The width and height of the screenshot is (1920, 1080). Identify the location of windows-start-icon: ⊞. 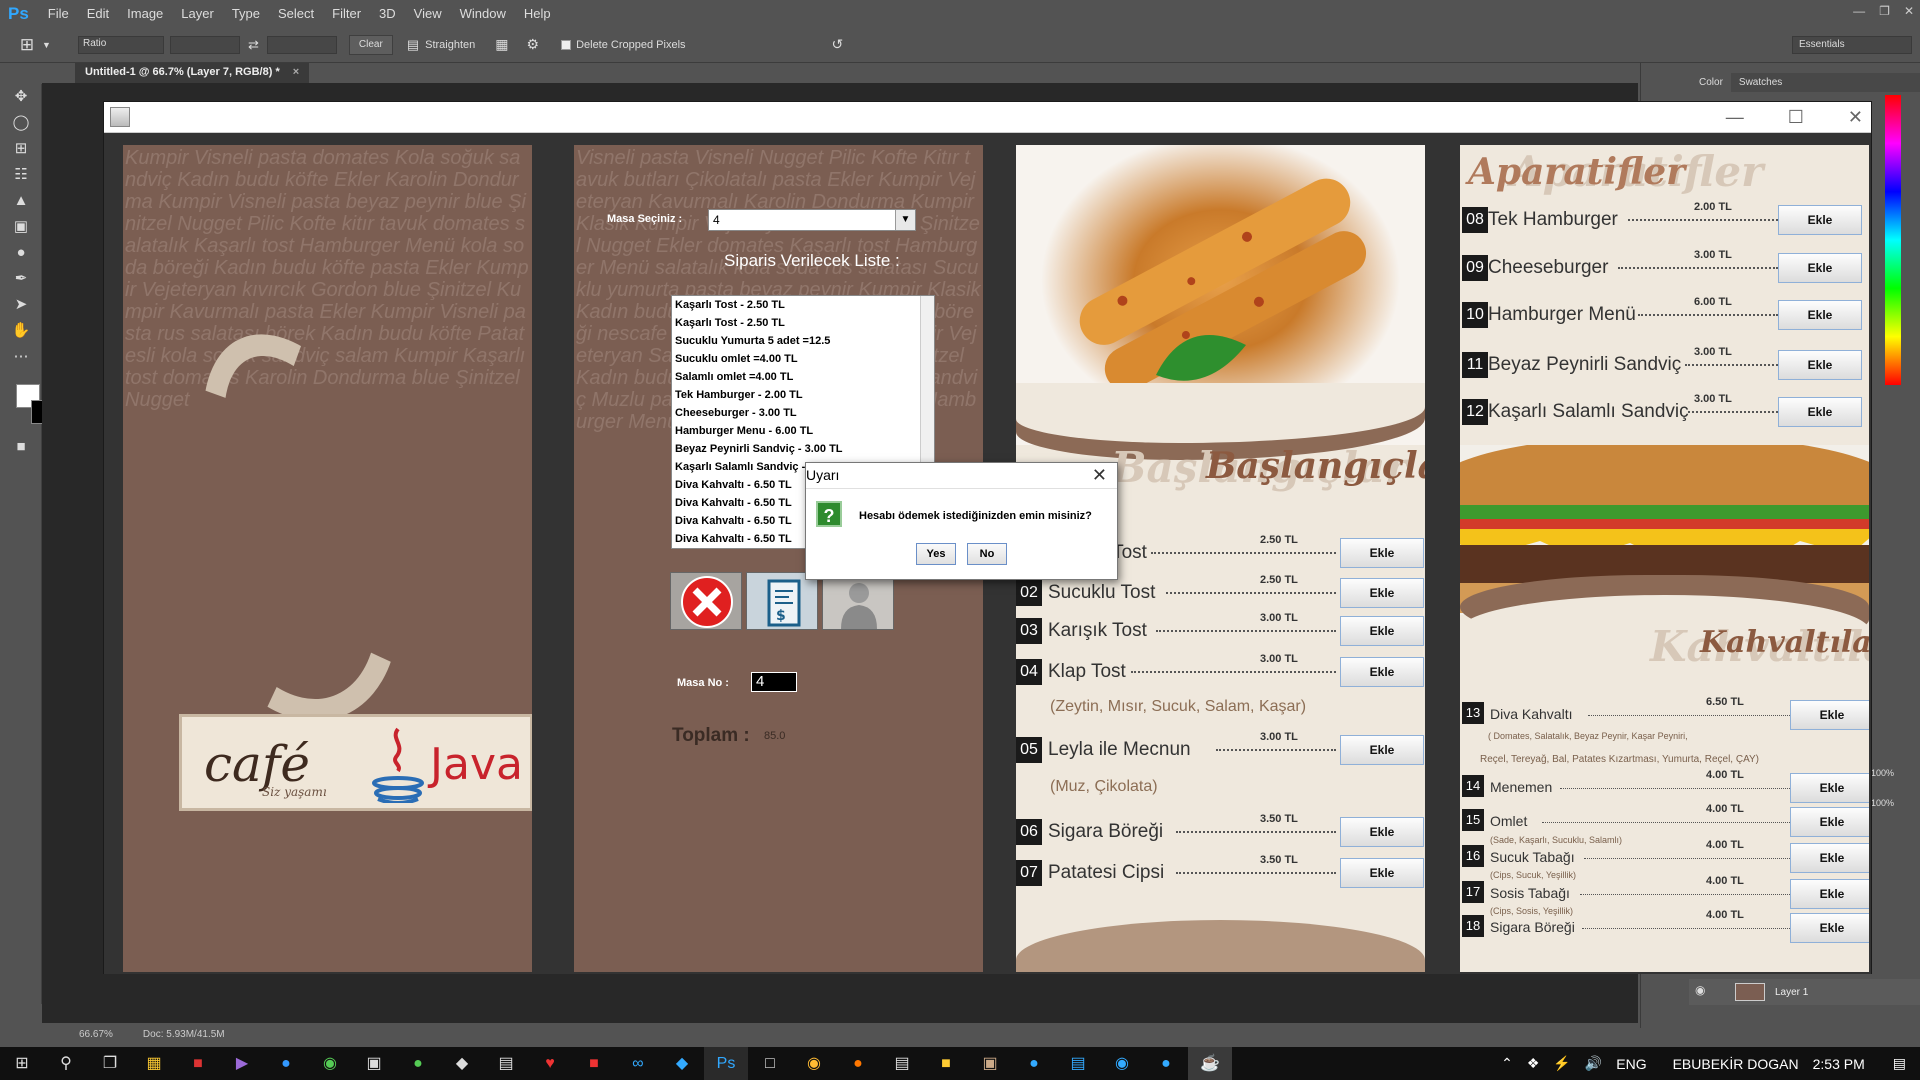
(22, 1063).